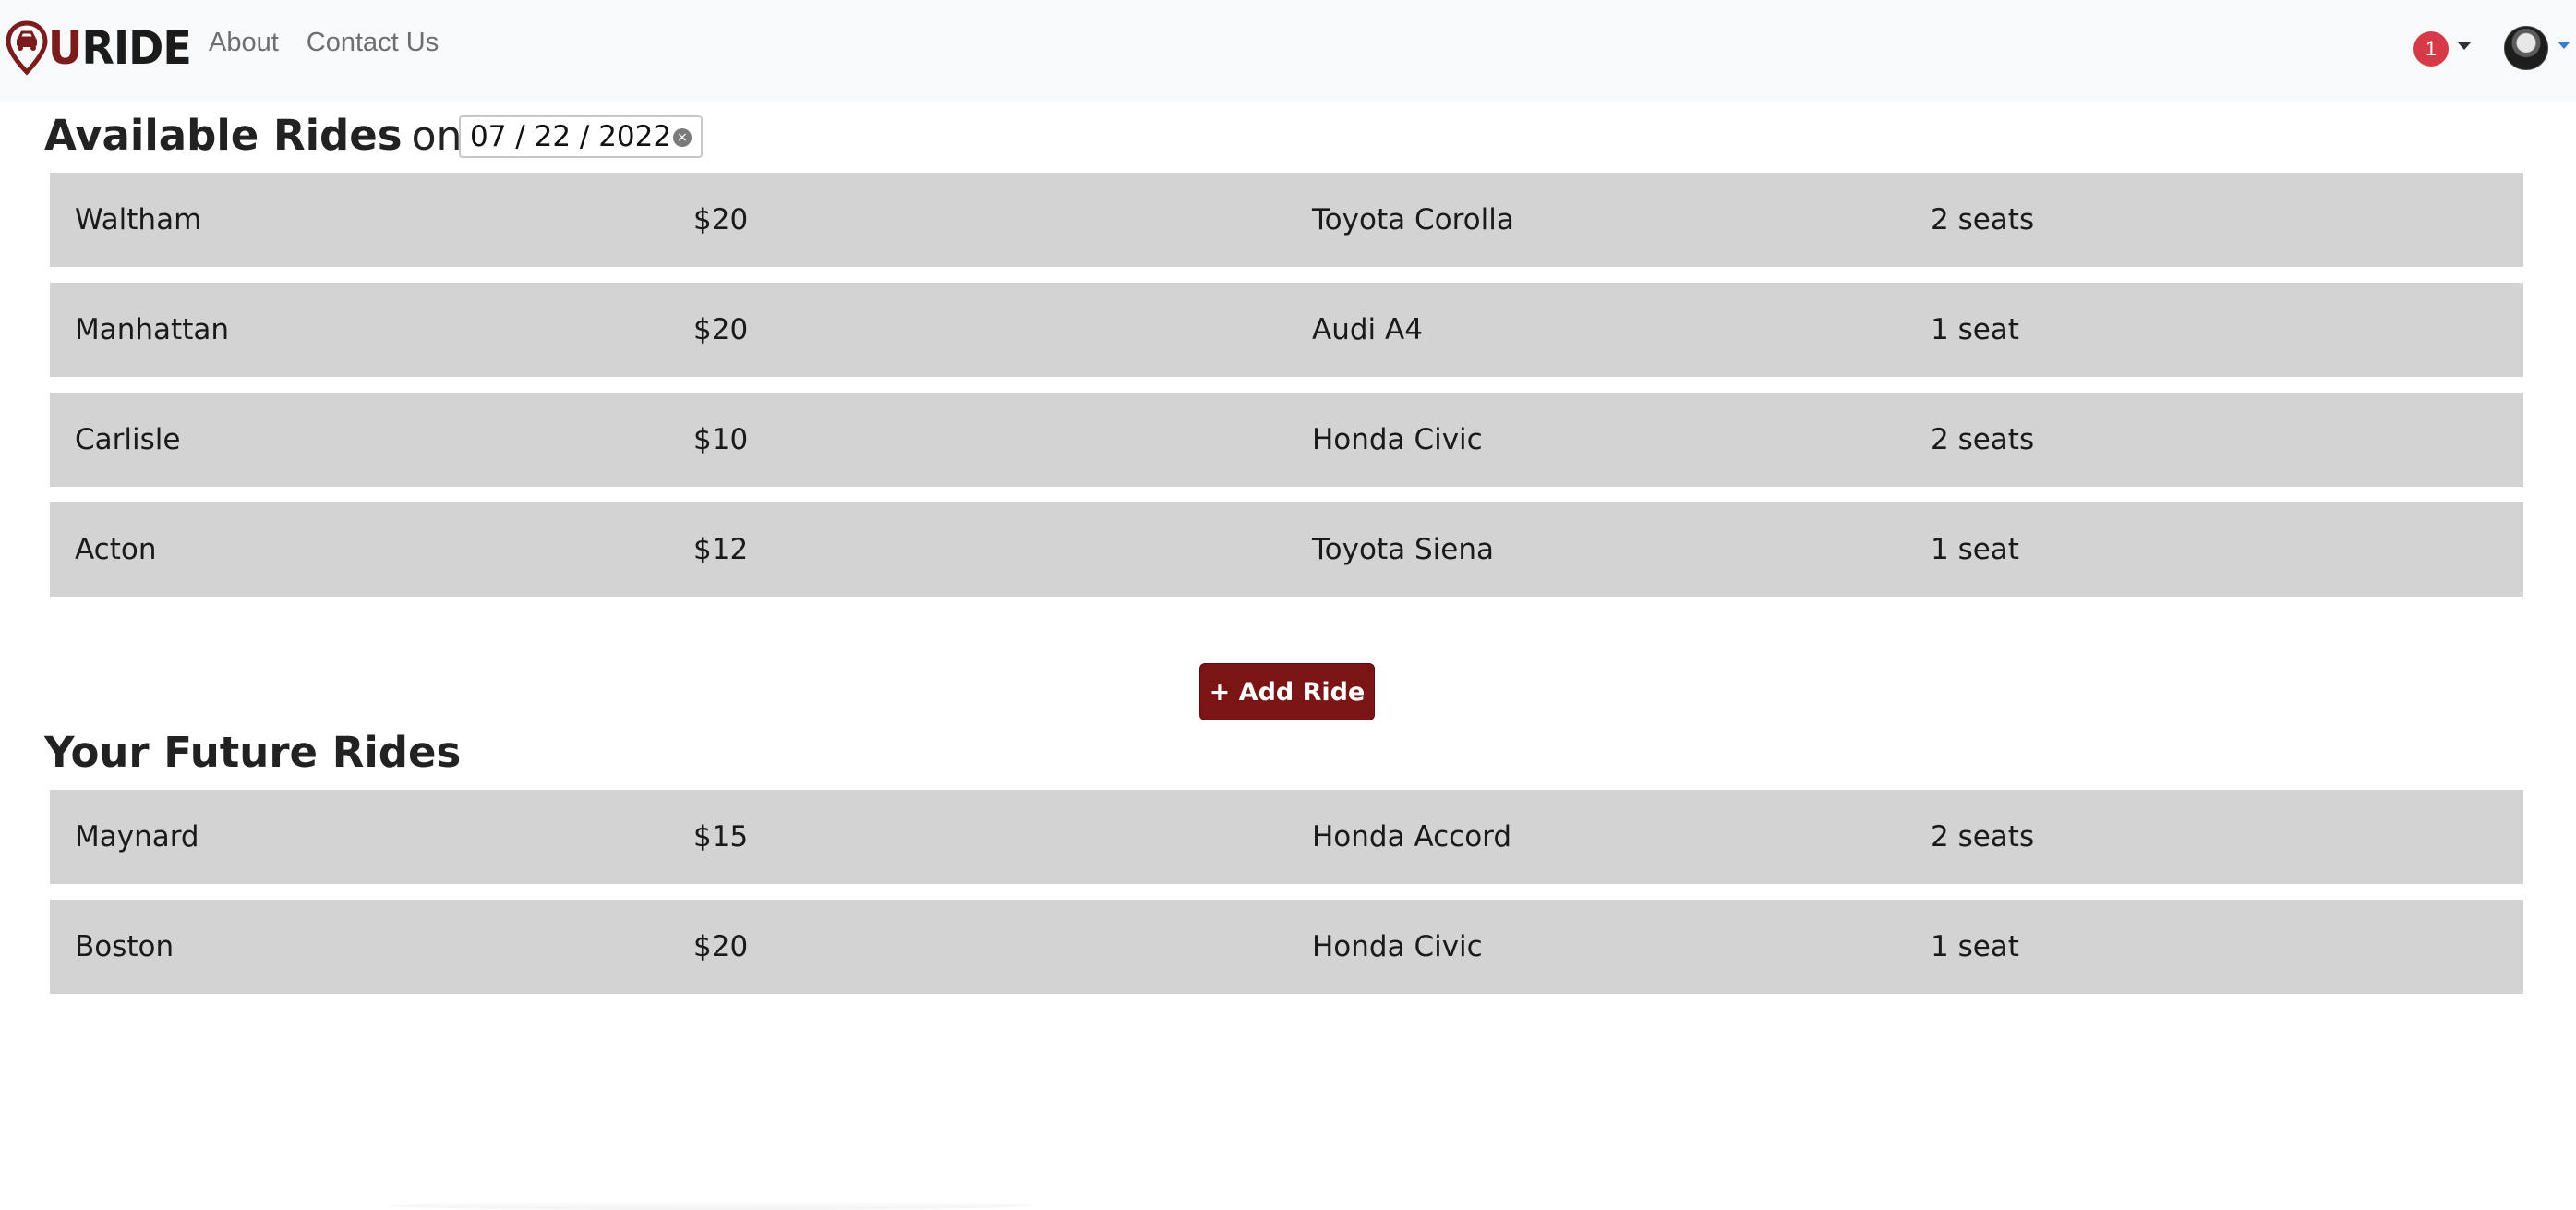  Describe the element at coordinates (1288, 51) in the screenshot. I see `top-navbar: URIDE About Contact Us 1` at that location.